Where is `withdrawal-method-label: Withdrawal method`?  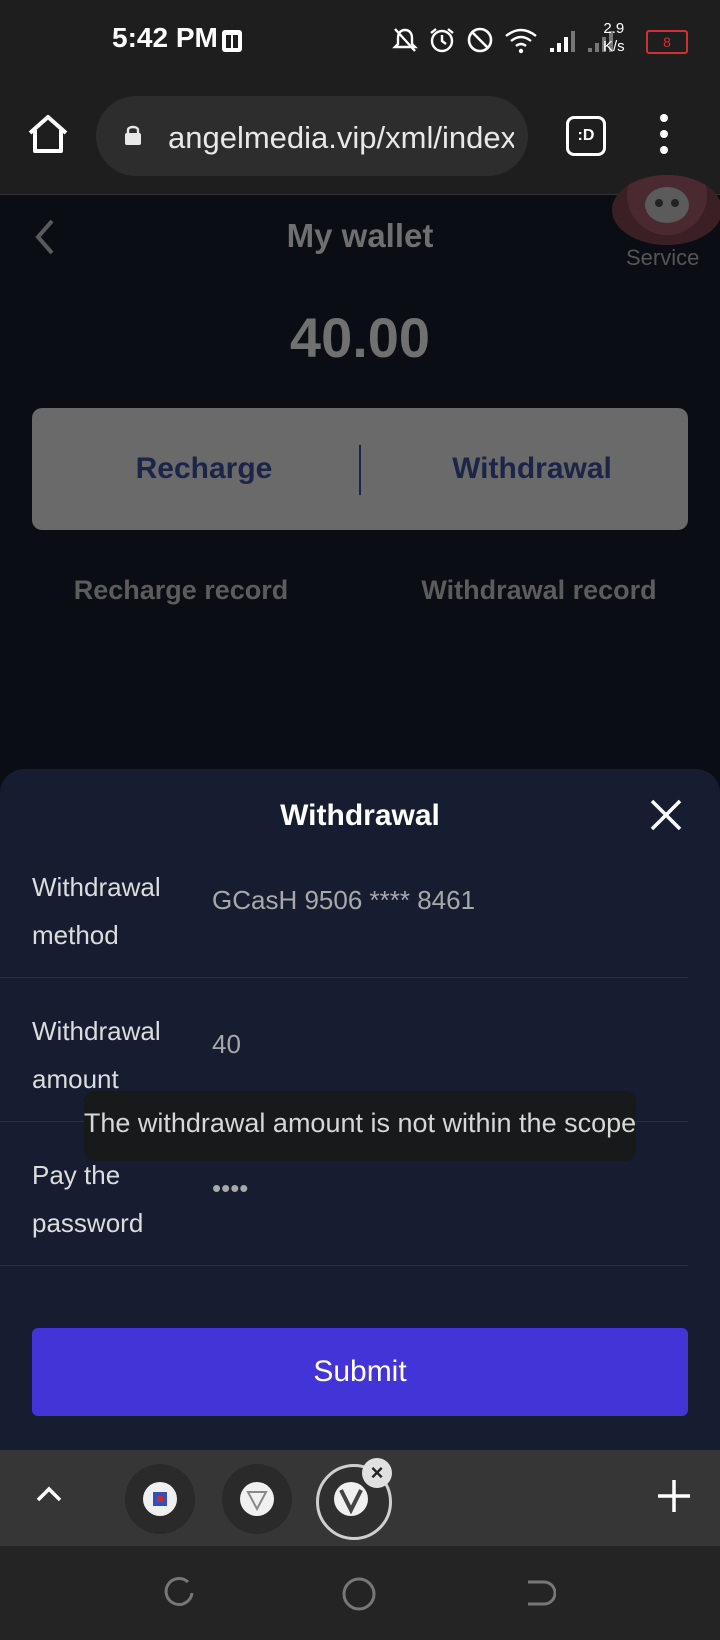 withdrawal-method-label: Withdrawal method is located at coordinates (107, 911).